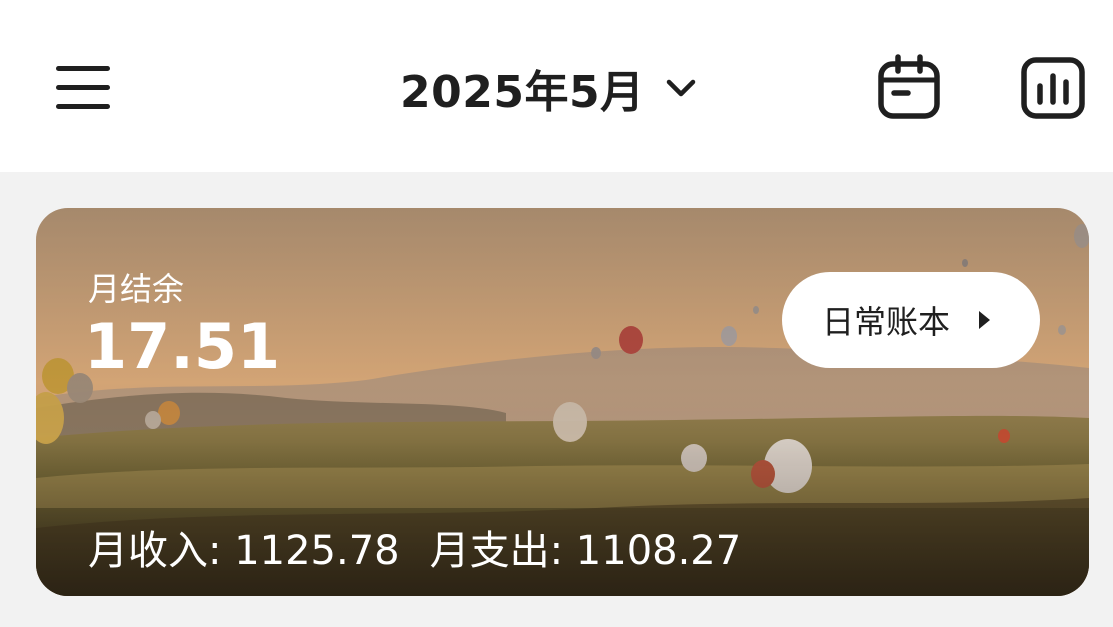 The height and width of the screenshot is (627, 1113). Describe the element at coordinates (244, 551) in the screenshot. I see `monthly-income: 月收入: 1125.78` at that location.